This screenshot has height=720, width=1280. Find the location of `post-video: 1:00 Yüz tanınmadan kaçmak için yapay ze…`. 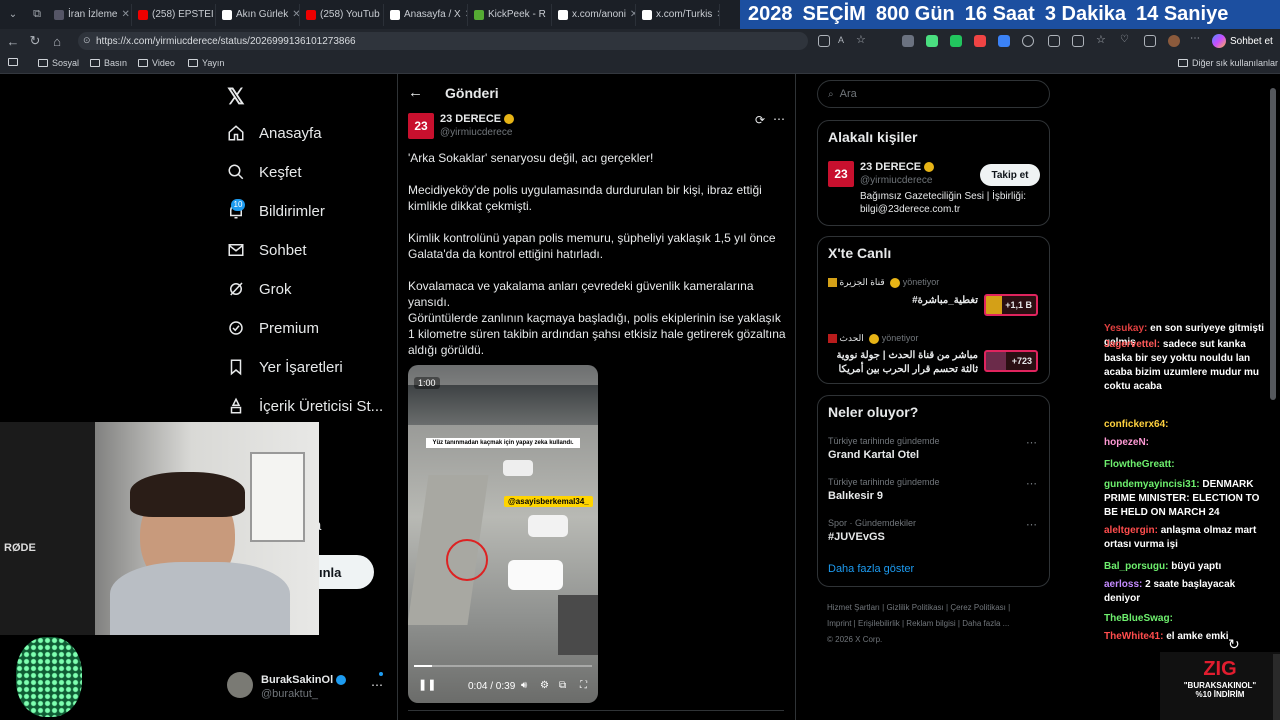

post-video: 1:00 Yüz tanınmadan kaçmak için yapay ze… is located at coordinates (503, 534).